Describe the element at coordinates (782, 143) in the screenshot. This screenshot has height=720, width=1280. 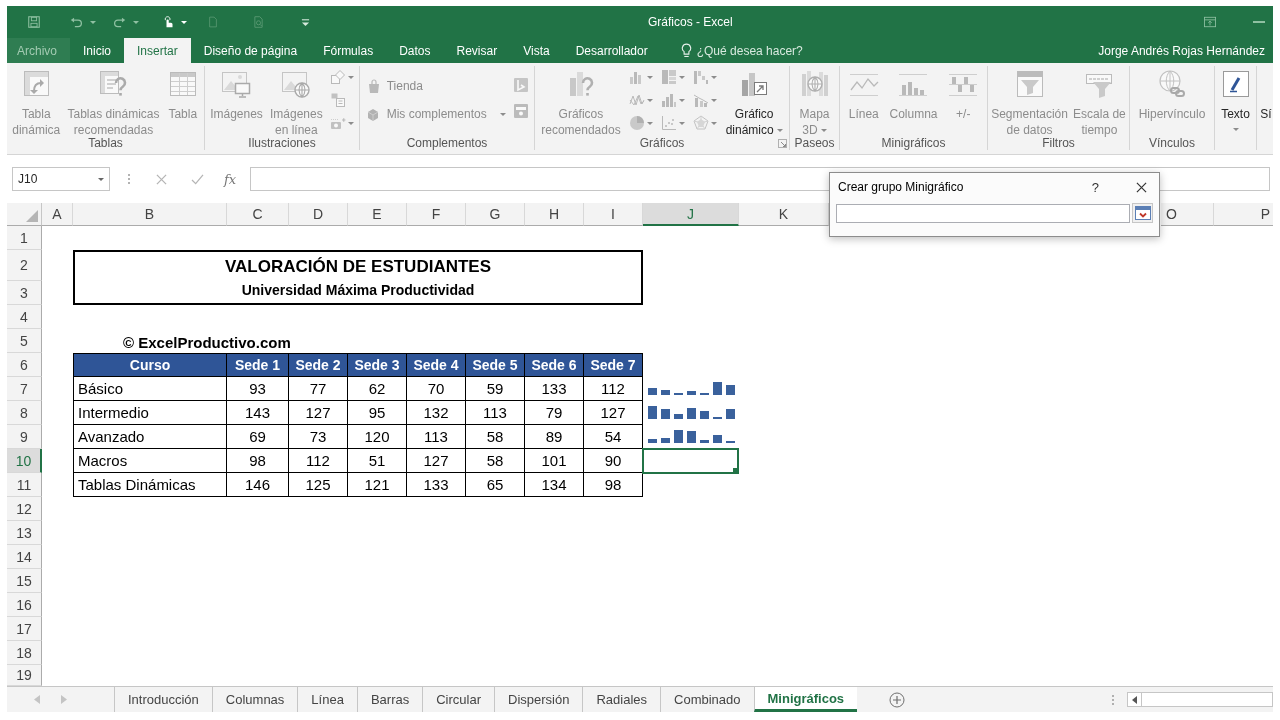
I see `dialog-launcher-icon` at that location.